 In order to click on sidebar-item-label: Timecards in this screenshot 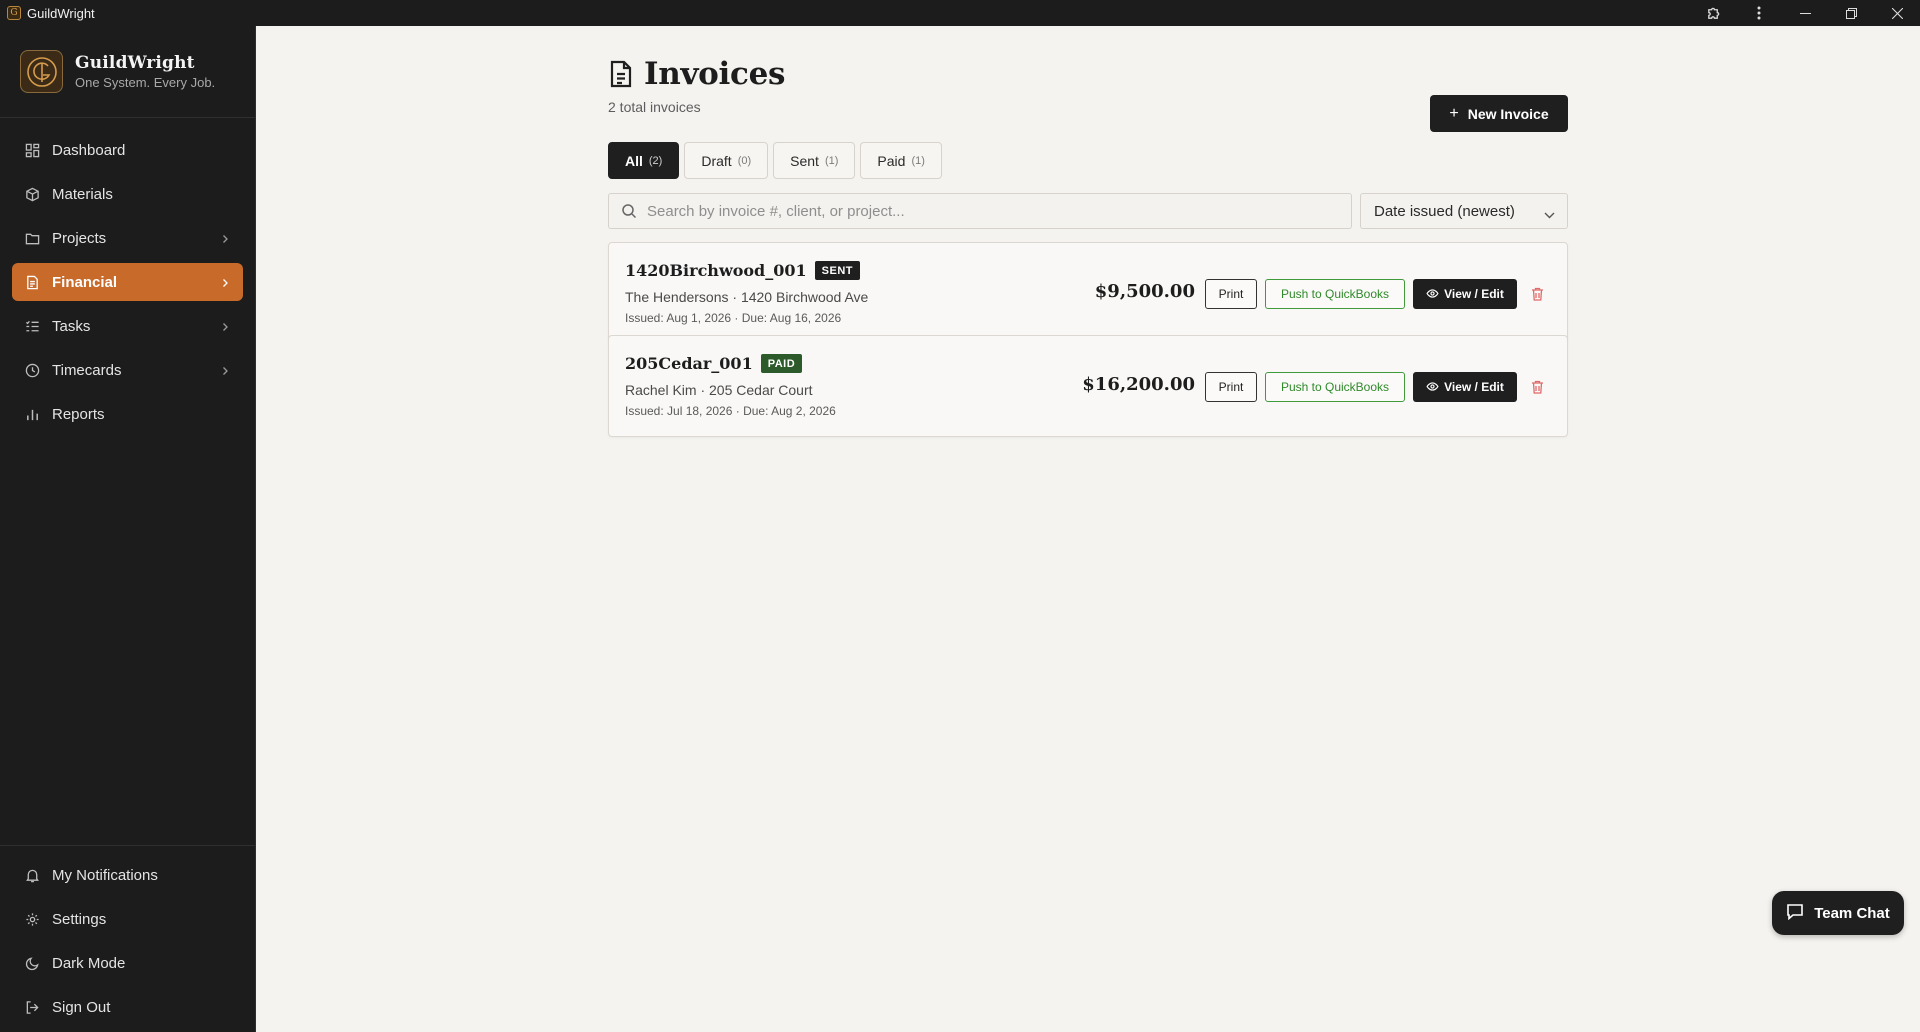, I will do `click(87, 370)`.